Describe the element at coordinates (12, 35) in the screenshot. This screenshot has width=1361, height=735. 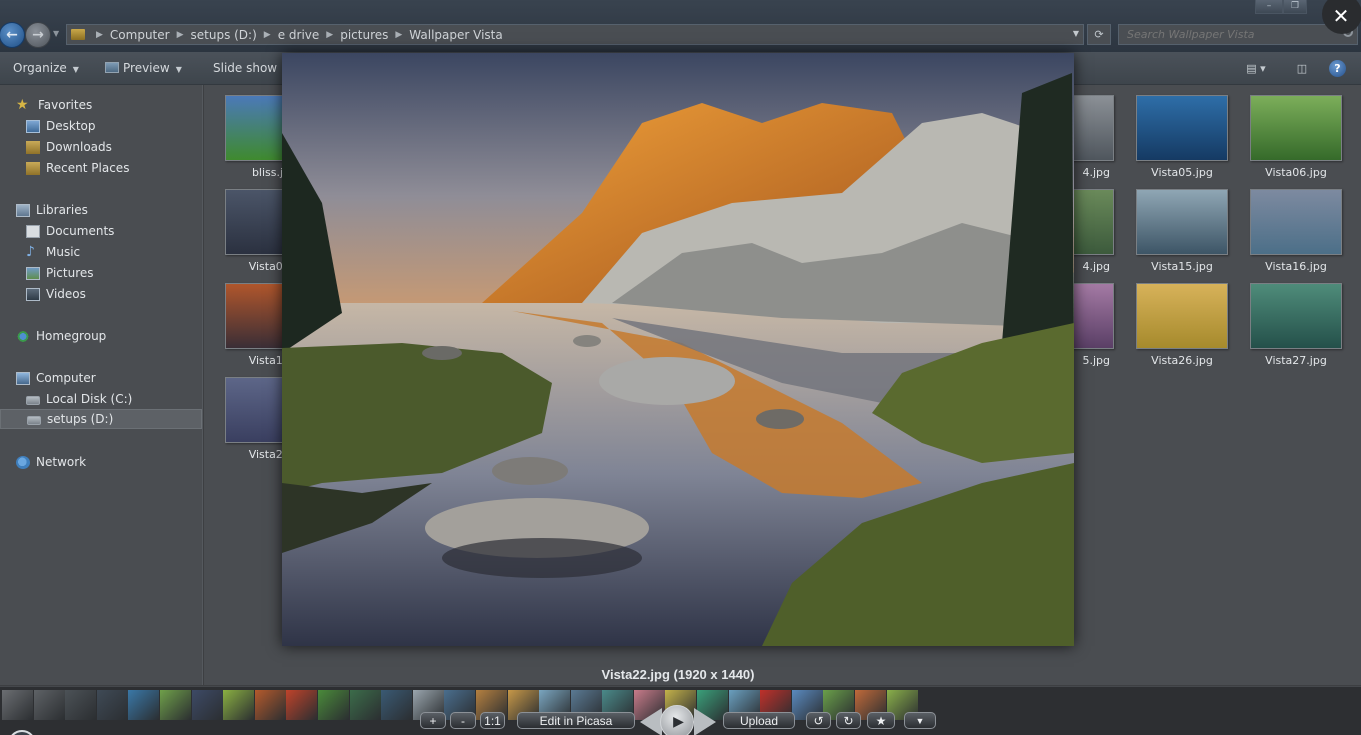
I see `back-button: ←` at that location.